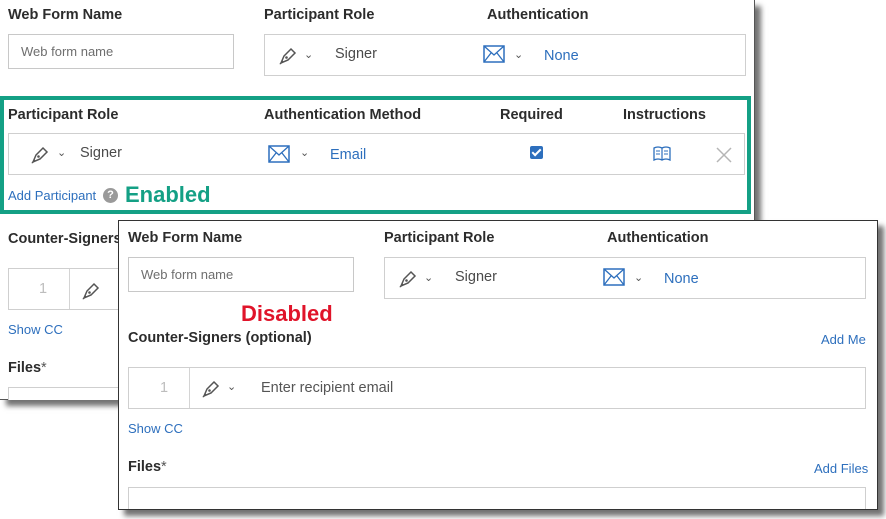 Image resolution: width=886 pixels, height=519 pixels. What do you see at coordinates (724, 155) in the screenshot?
I see `close-icon` at bounding box center [724, 155].